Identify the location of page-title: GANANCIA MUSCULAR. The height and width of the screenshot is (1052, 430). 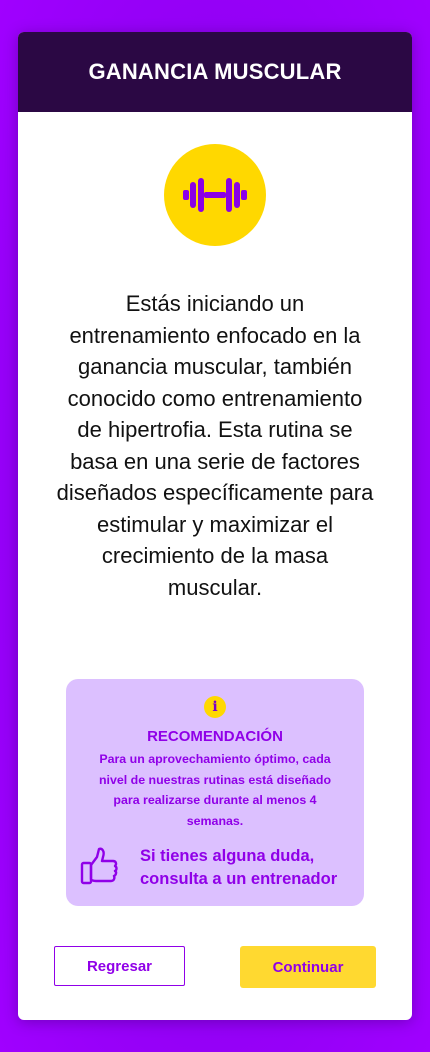
(215, 71).